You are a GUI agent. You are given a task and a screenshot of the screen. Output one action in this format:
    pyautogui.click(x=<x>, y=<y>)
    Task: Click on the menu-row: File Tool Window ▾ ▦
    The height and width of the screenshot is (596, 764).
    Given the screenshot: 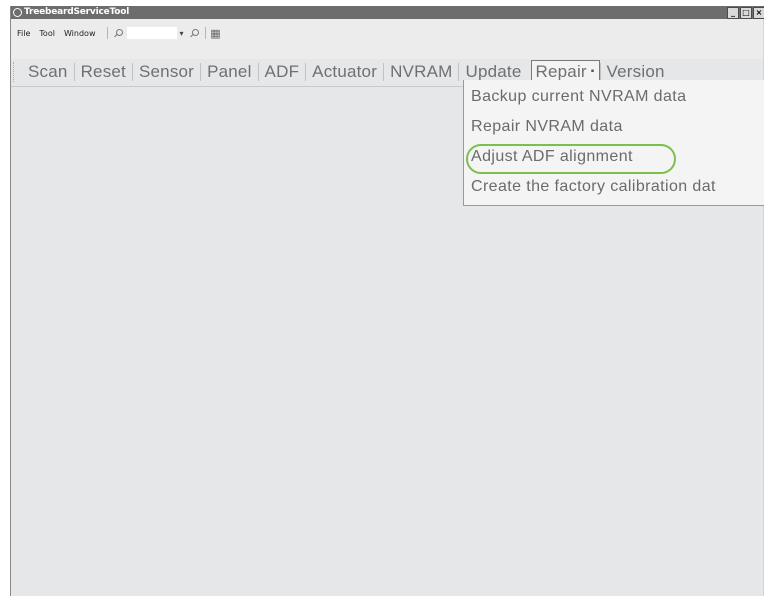 What is the action you would take?
    pyautogui.click(x=120, y=33)
    